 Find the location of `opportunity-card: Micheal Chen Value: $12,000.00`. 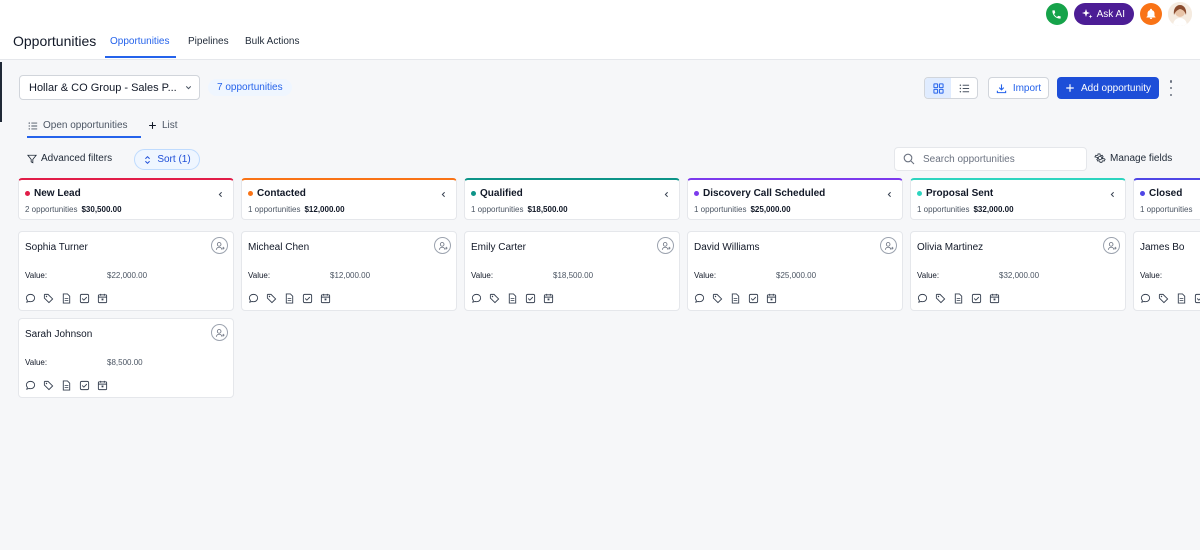

opportunity-card: Micheal Chen Value: $12,000.00 is located at coordinates (349, 271).